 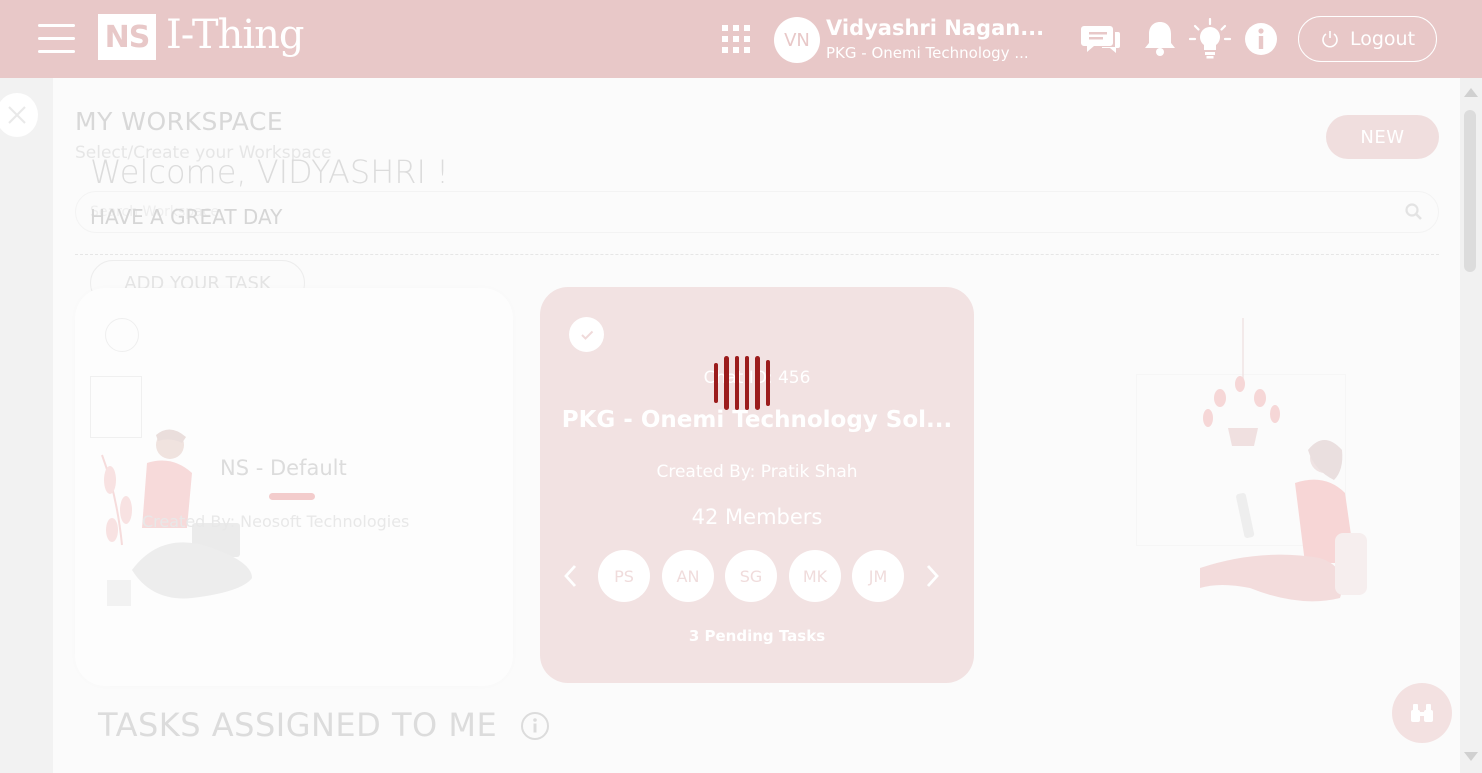 I want to click on close-button, so click(x=19, y=115).